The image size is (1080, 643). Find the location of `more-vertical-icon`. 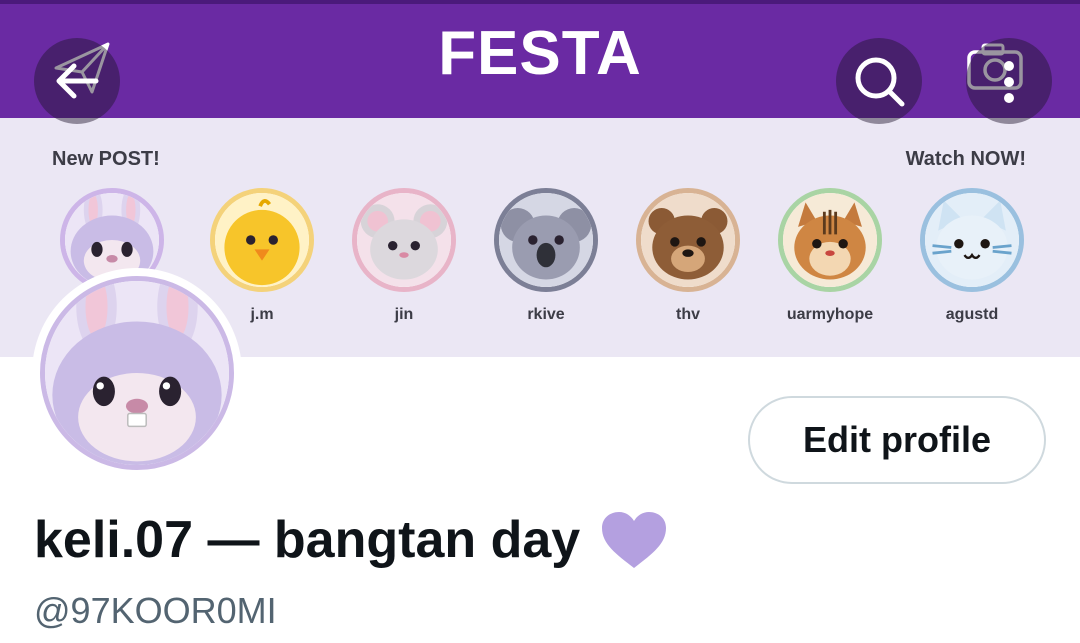

more-vertical-icon is located at coordinates (1009, 82).